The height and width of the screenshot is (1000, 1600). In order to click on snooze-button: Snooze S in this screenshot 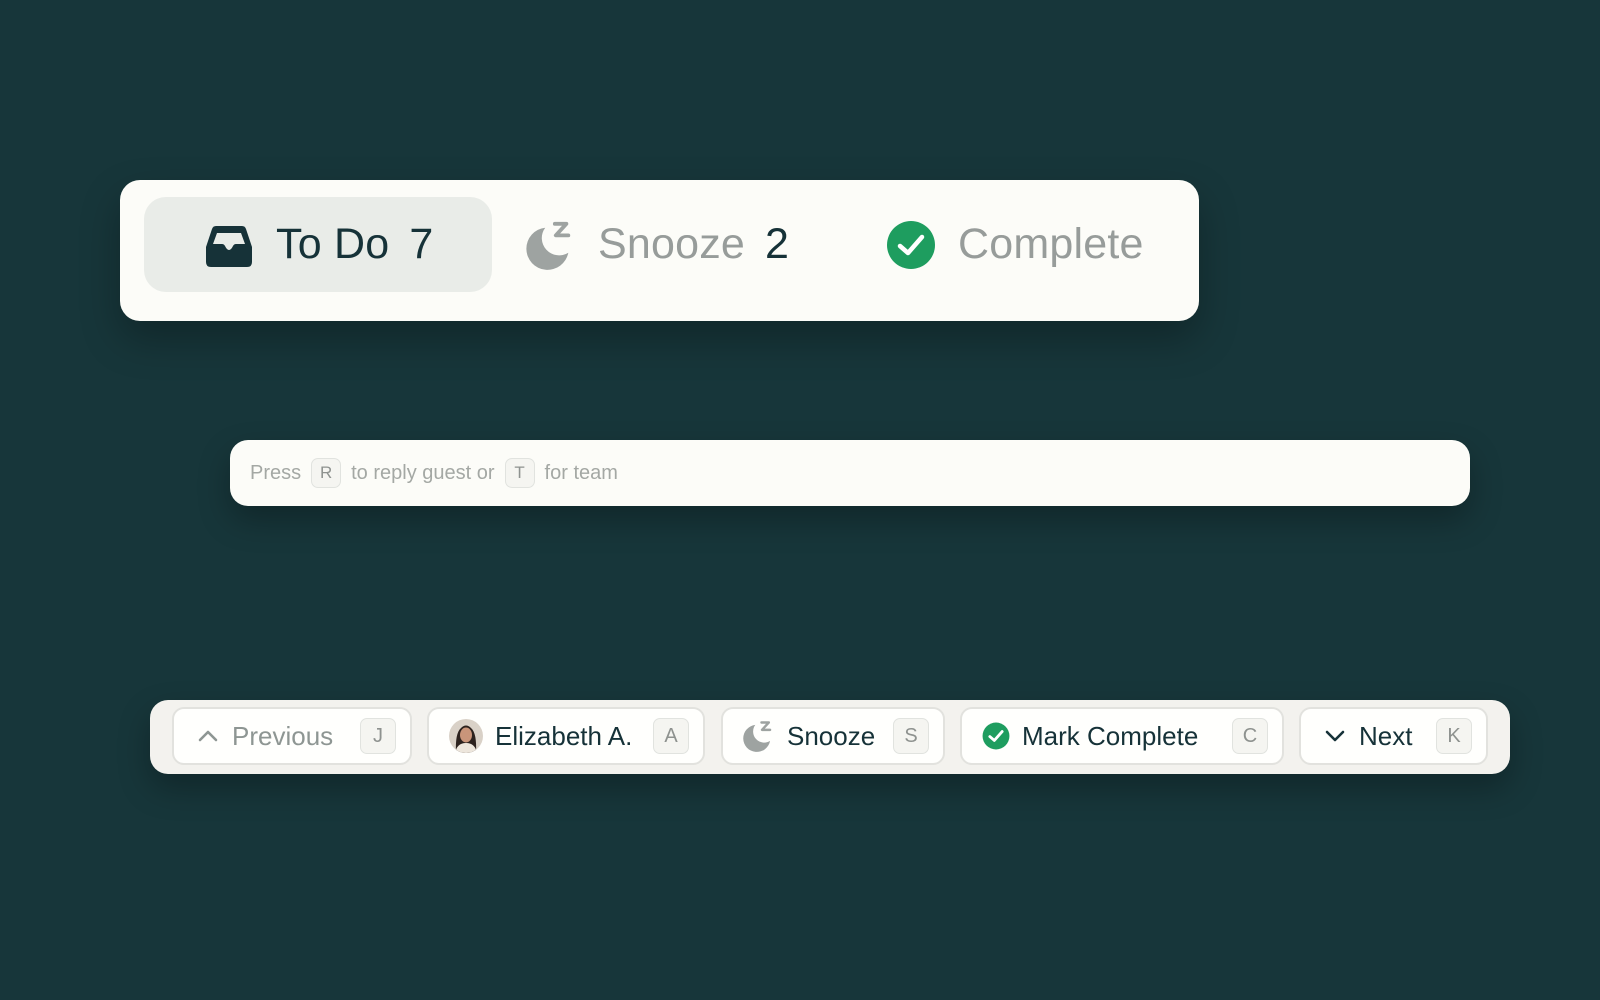, I will do `click(833, 736)`.